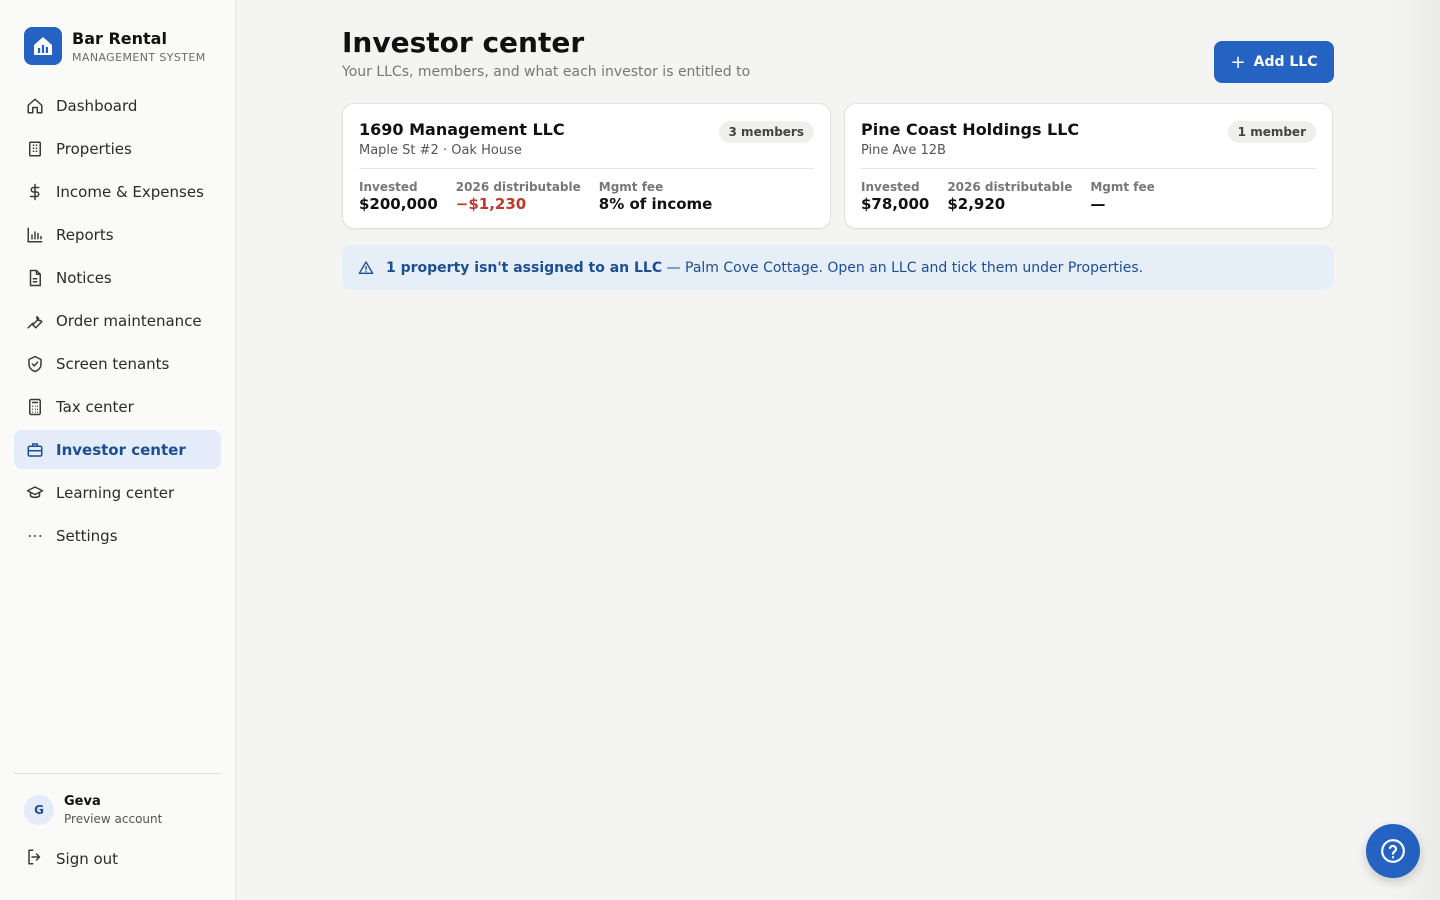 The height and width of the screenshot is (900, 1440). I want to click on sign-out-label: Sign out, so click(87, 859).